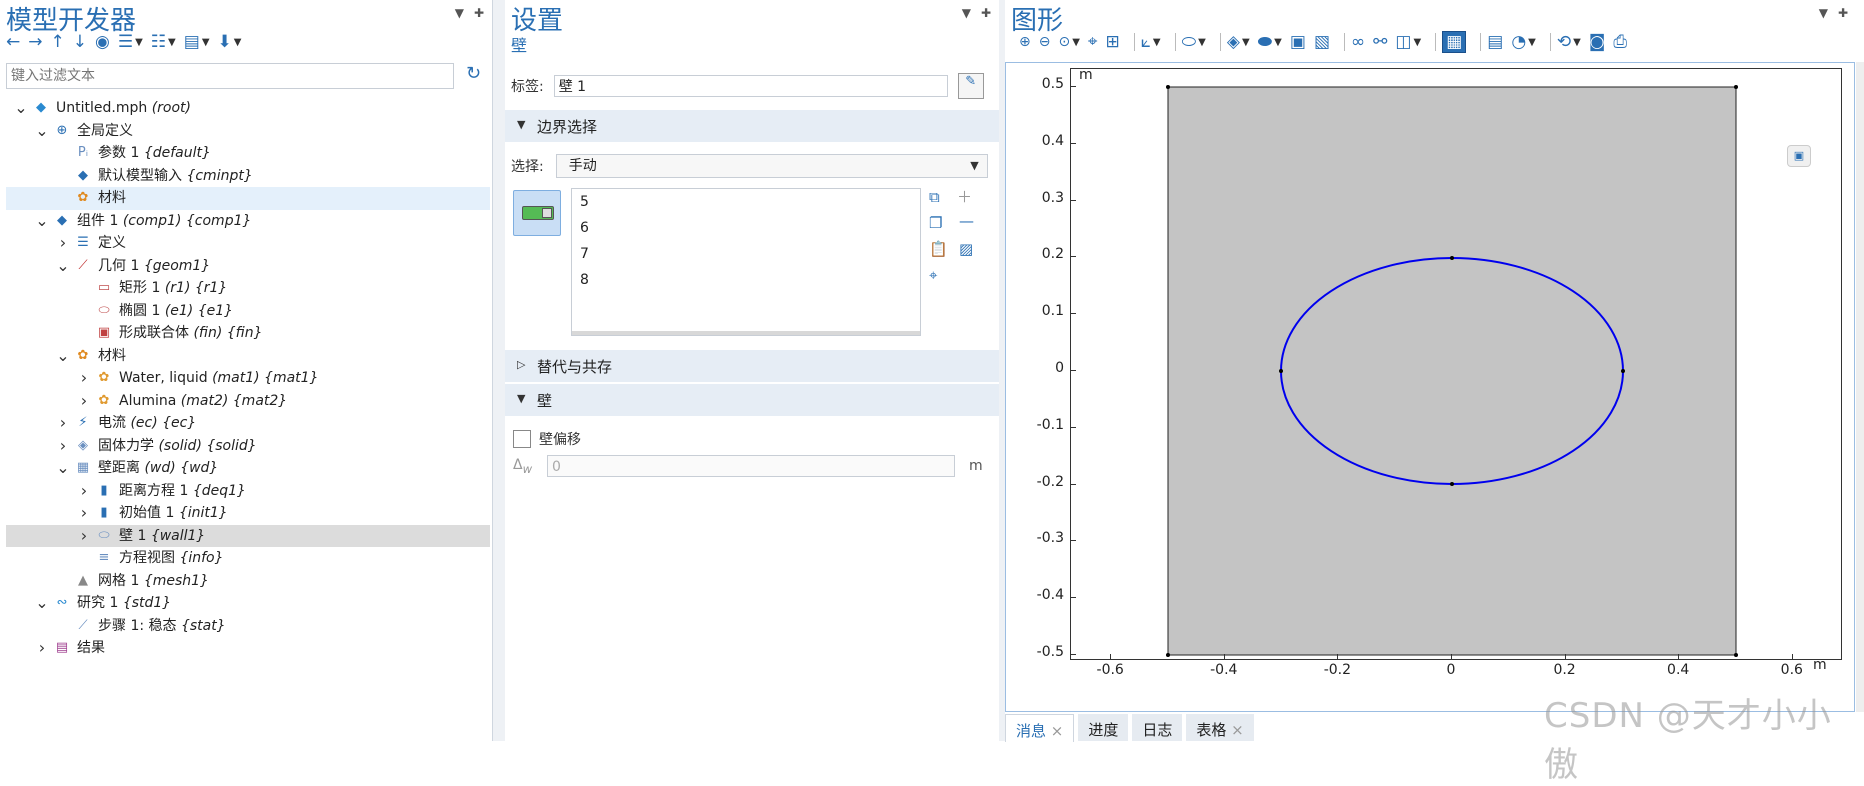  What do you see at coordinates (230, 42) in the screenshot?
I see `pin-node-icon: ⬇ ▼` at bounding box center [230, 42].